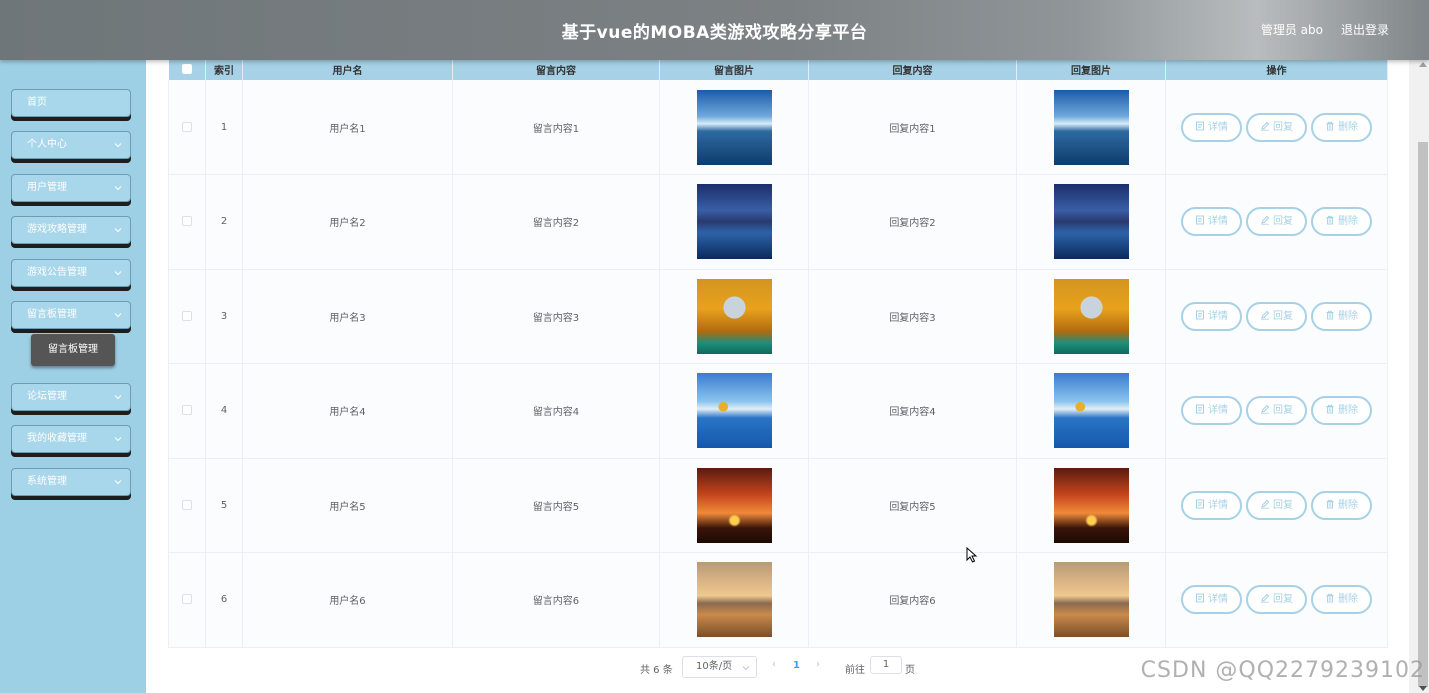 This screenshot has height=693, width=1429. I want to click on message-image-cell, so click(734, 127).